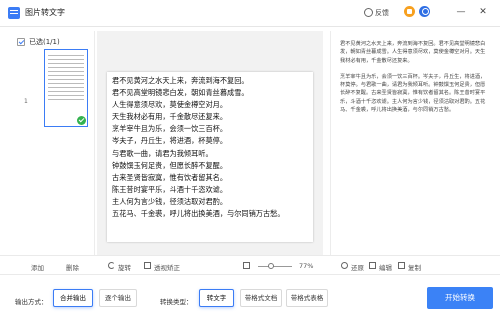  Describe the element at coordinates (216, 298) in the screenshot. I see `to-text-button: 转文字` at that location.